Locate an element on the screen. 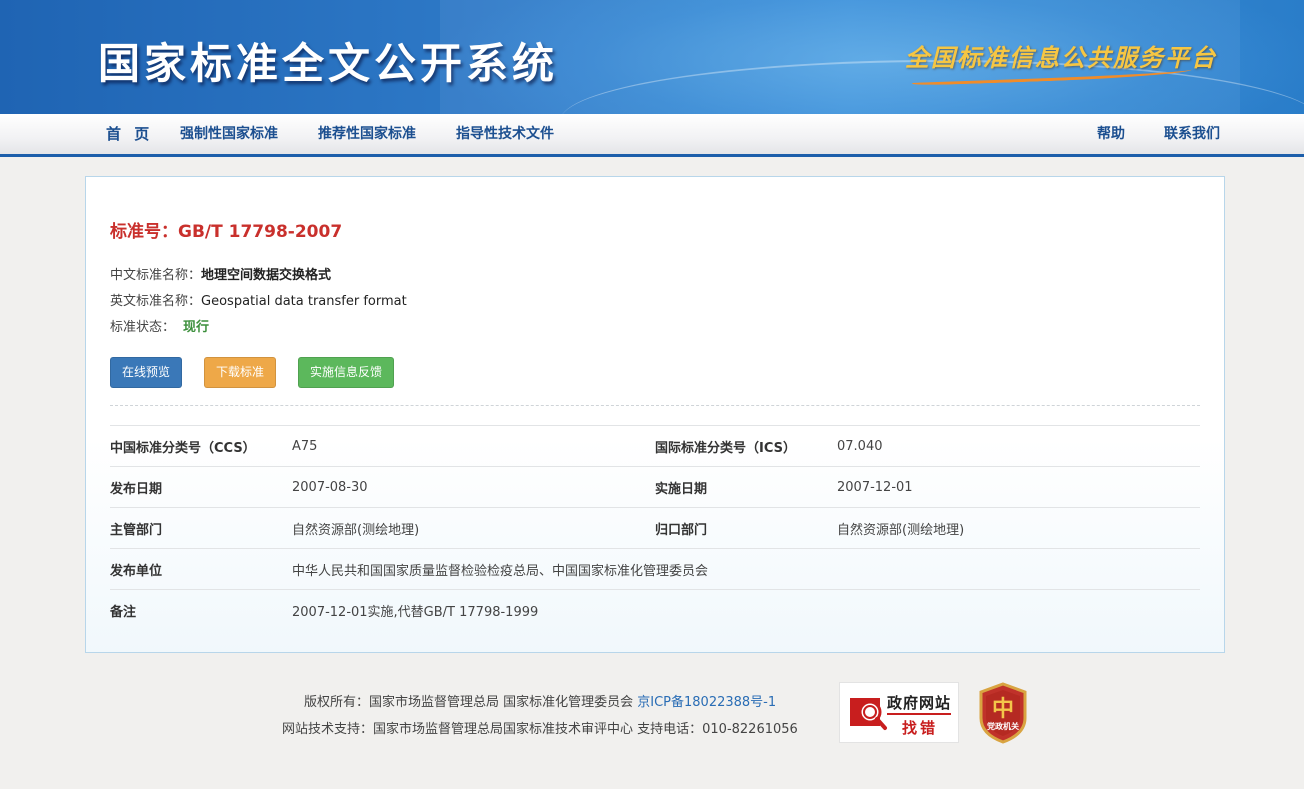  party-emblem-icon: 中 is located at coordinates (1003, 713).